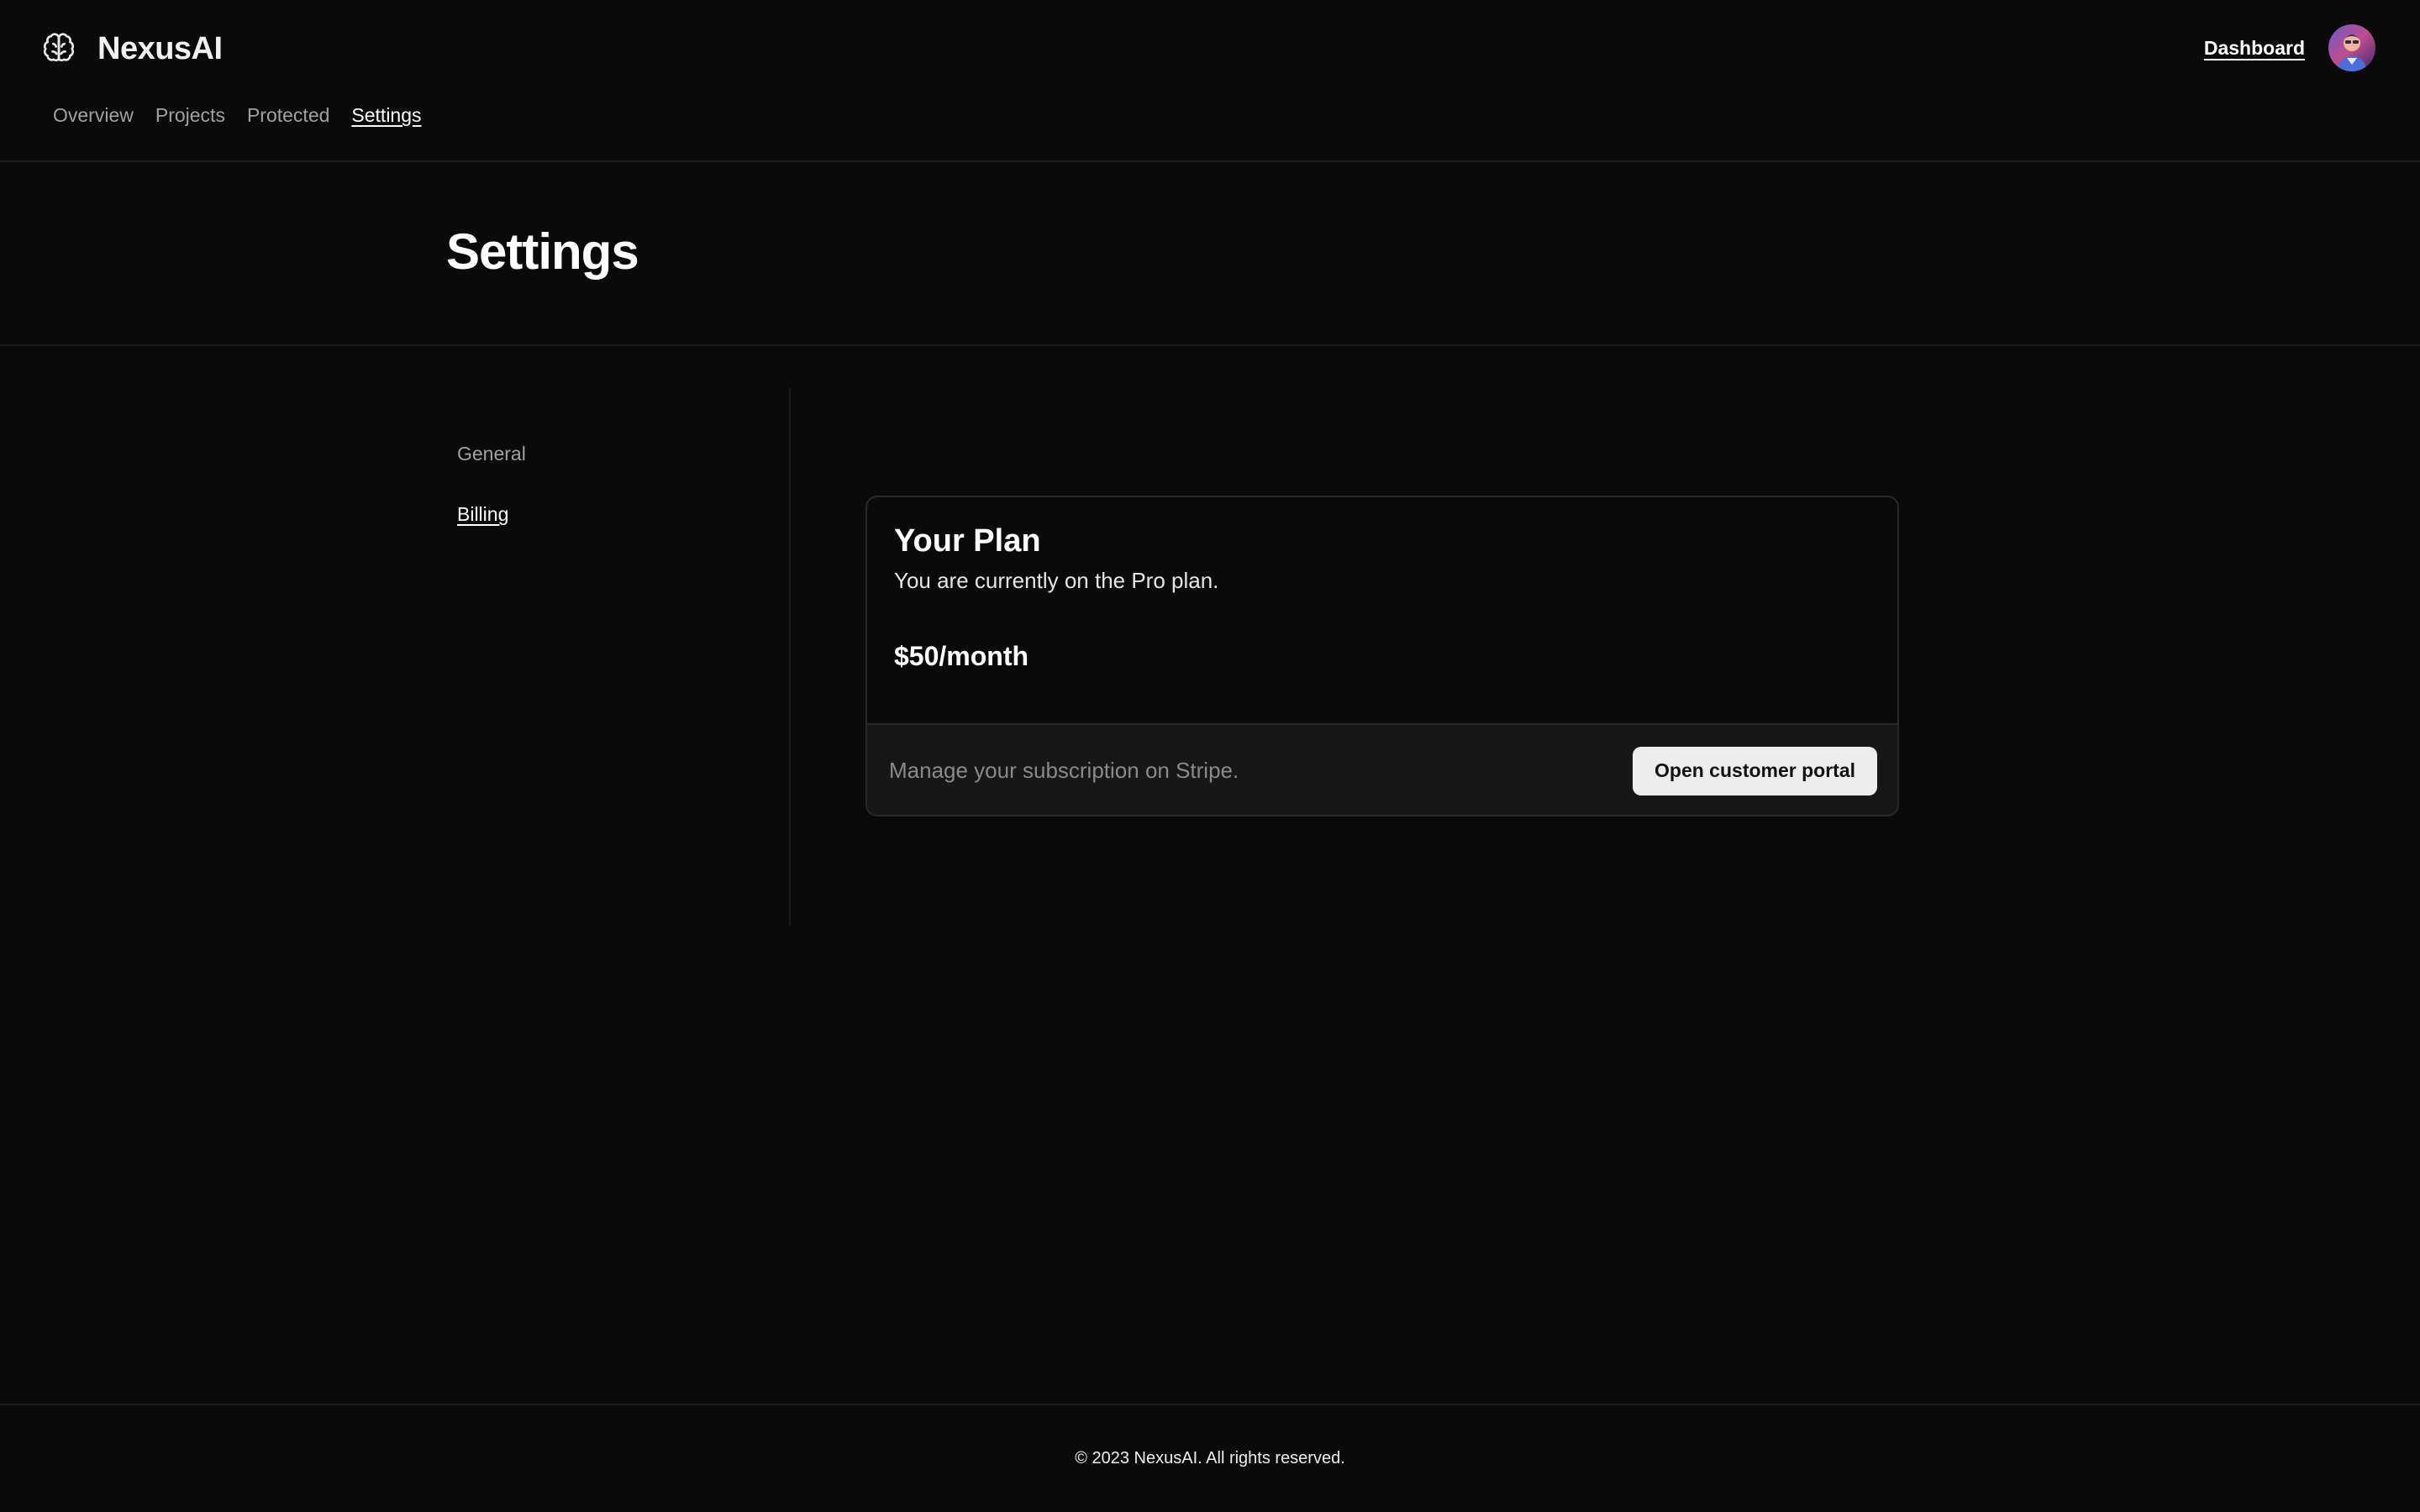  Describe the element at coordinates (961, 656) in the screenshot. I see `plan-price: $50/month` at that location.